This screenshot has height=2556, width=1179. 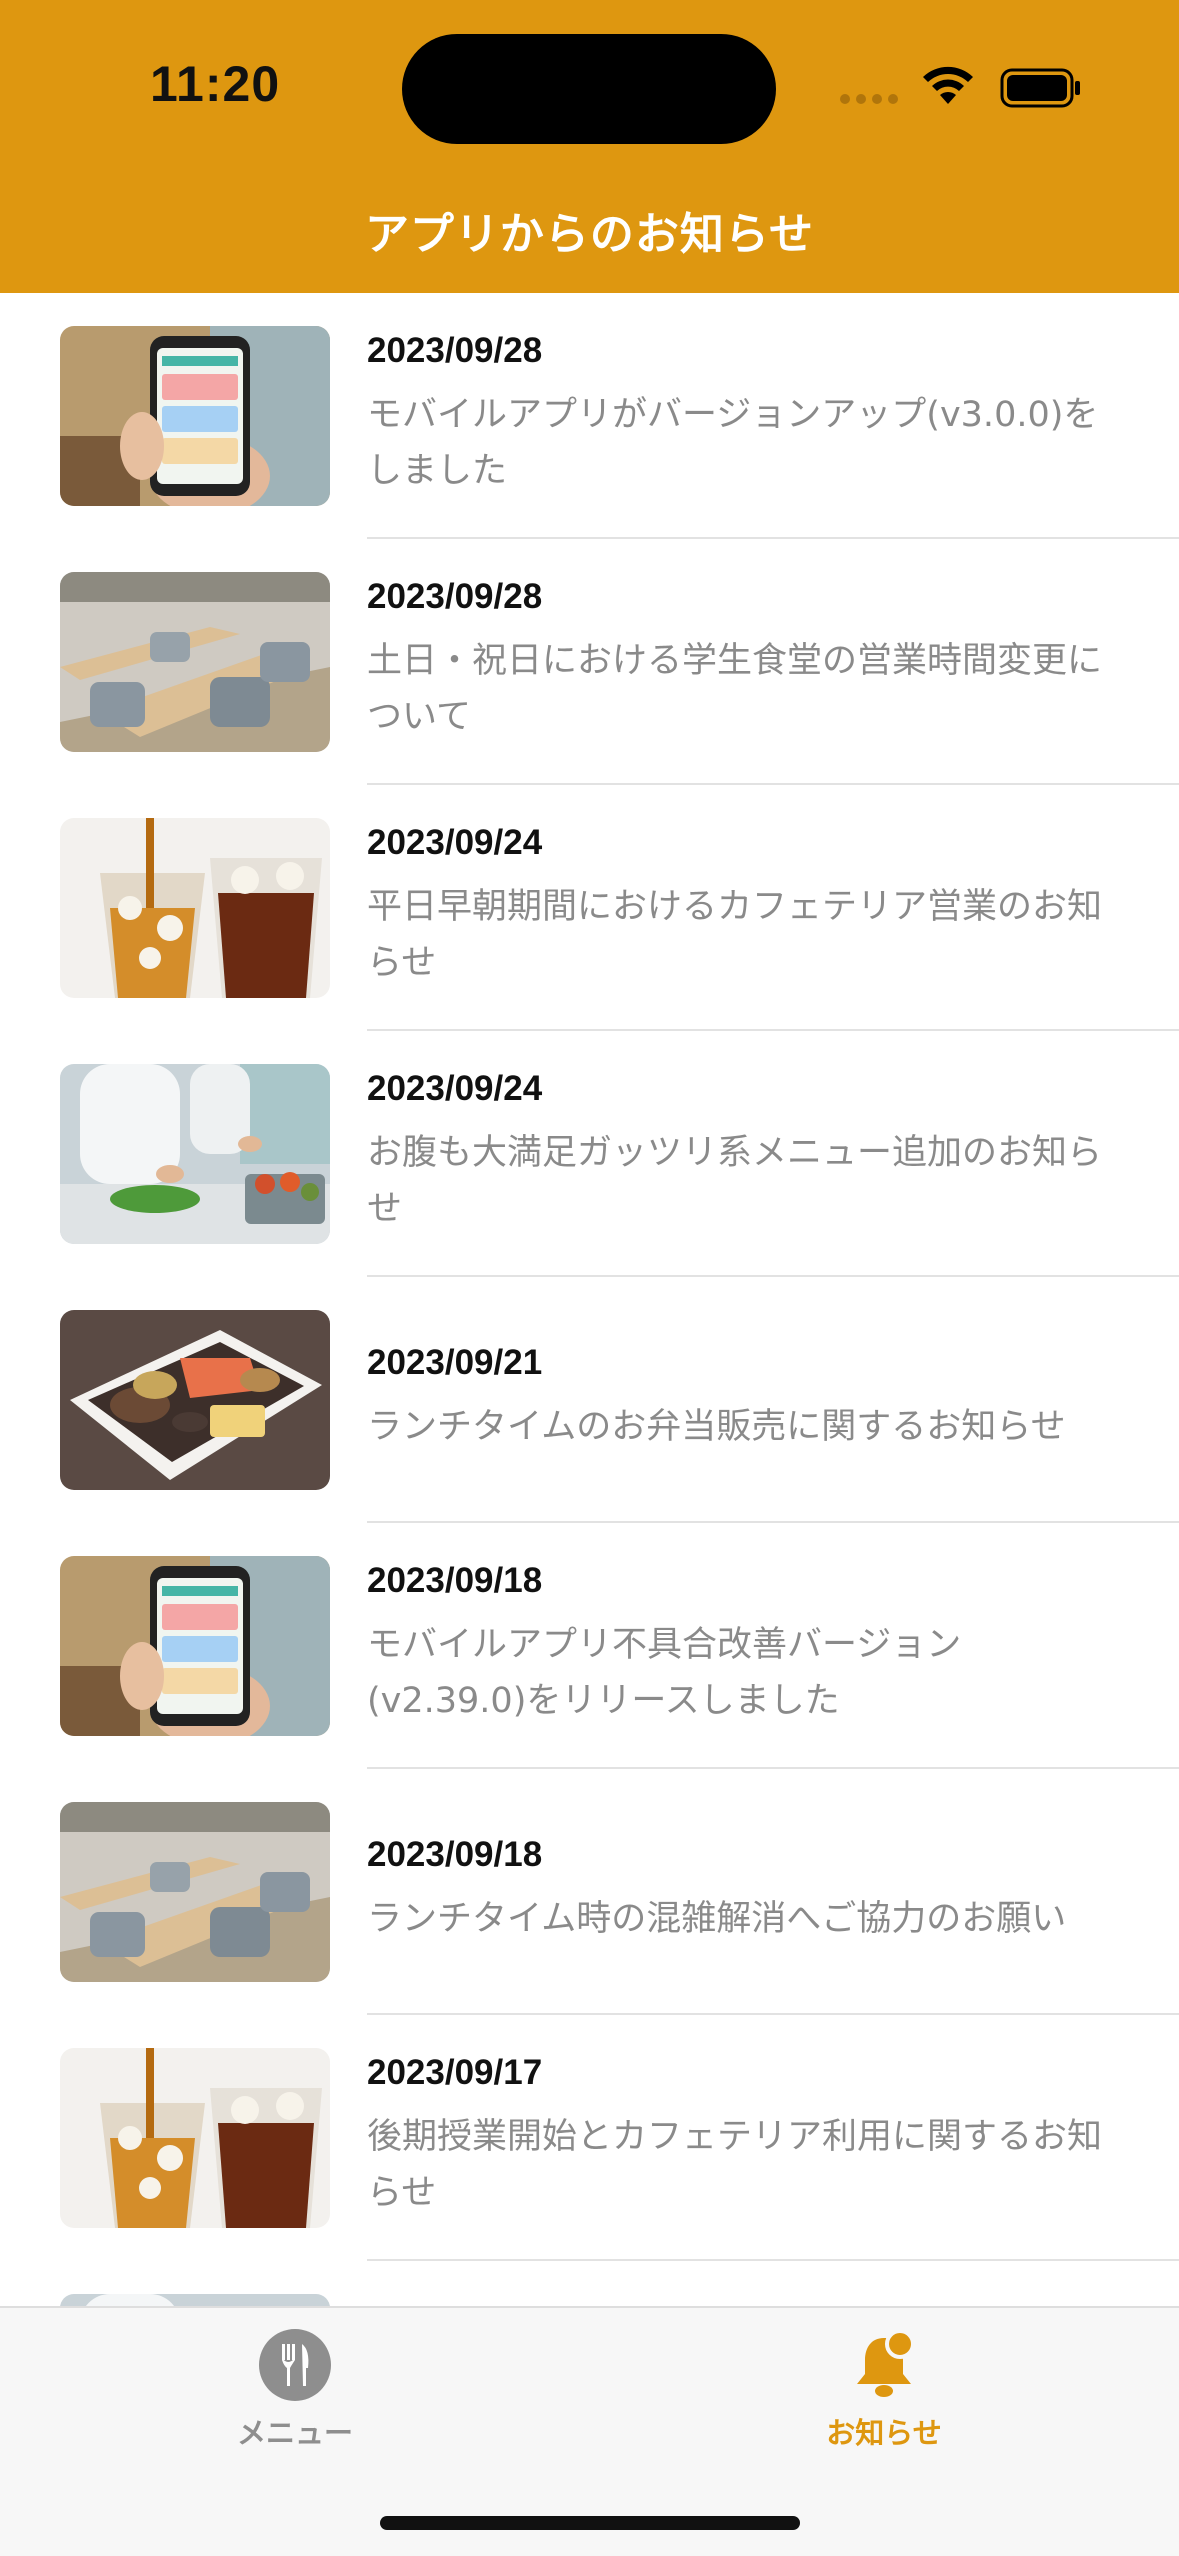 What do you see at coordinates (195, 1400) in the screenshot?
I see `bento-box-image` at bounding box center [195, 1400].